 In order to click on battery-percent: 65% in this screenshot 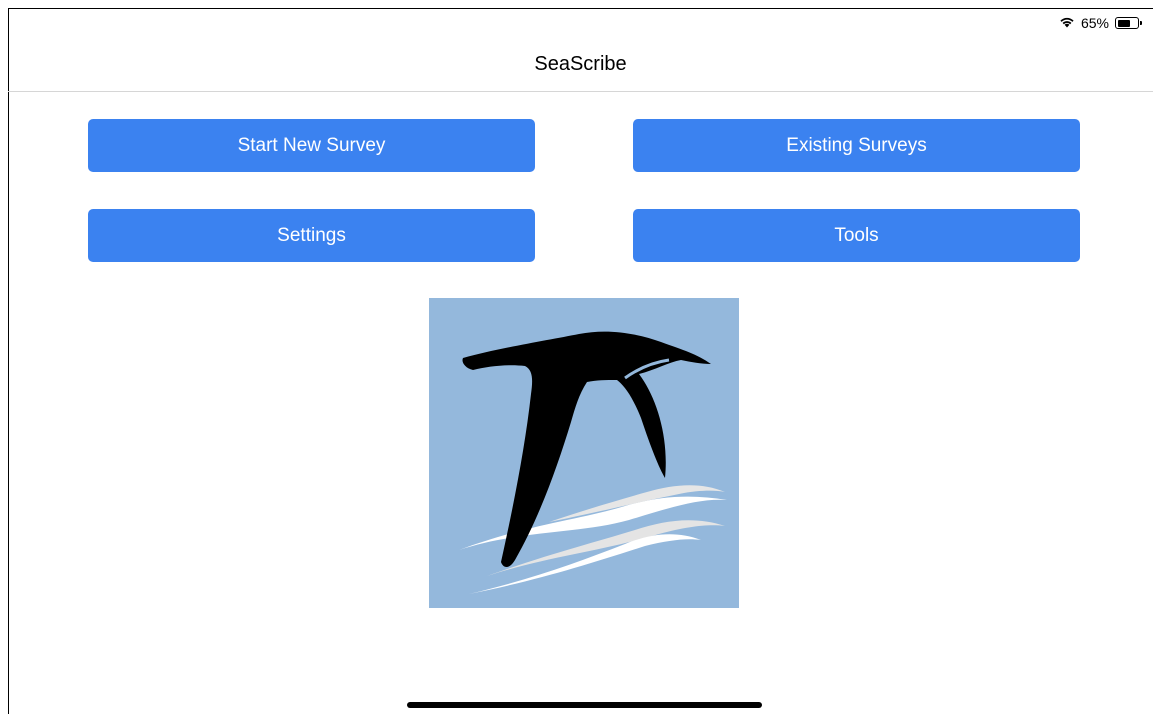, I will do `click(1094, 23)`.